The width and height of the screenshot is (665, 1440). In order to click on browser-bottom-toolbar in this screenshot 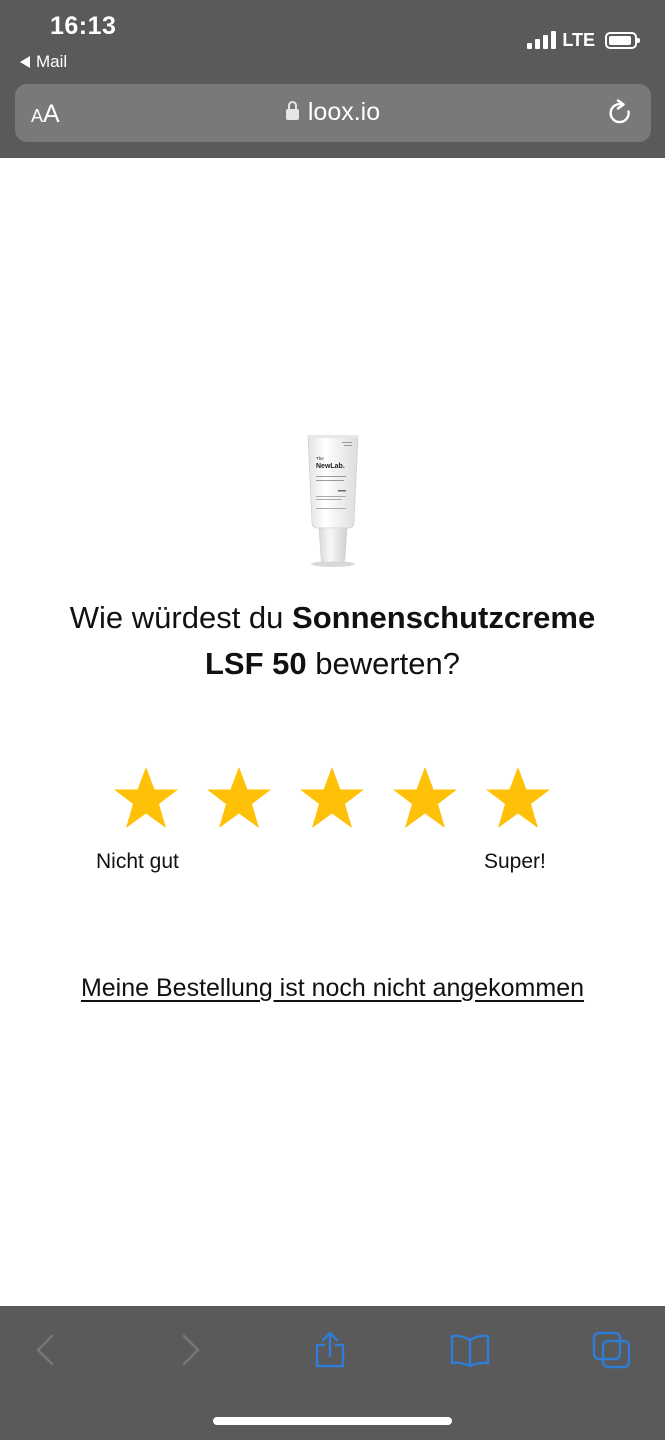, I will do `click(332, 1373)`.